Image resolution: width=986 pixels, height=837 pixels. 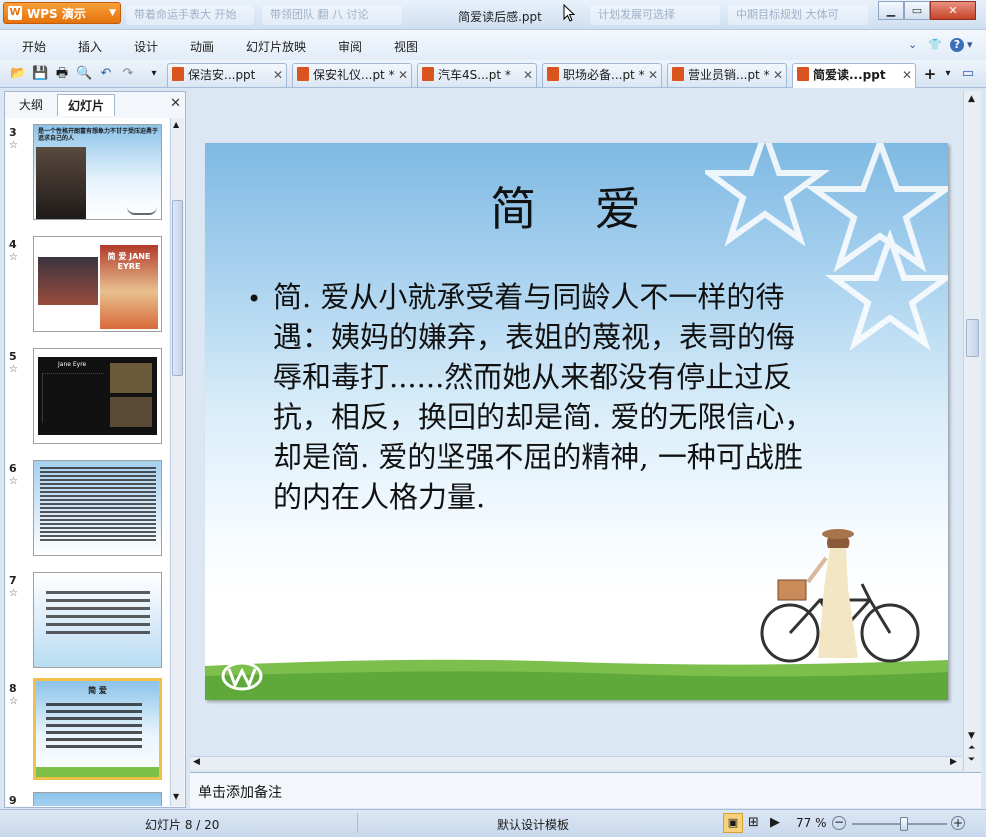 What do you see at coordinates (839, 823) in the screenshot?
I see `zoom-out-icon: −` at bounding box center [839, 823].